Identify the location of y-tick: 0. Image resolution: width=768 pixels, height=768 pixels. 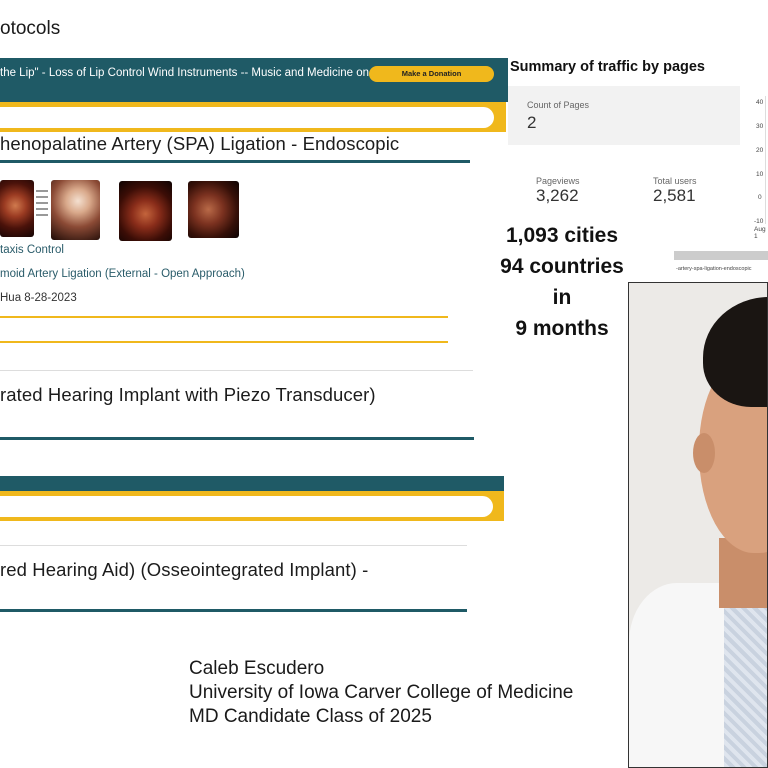
(760, 197).